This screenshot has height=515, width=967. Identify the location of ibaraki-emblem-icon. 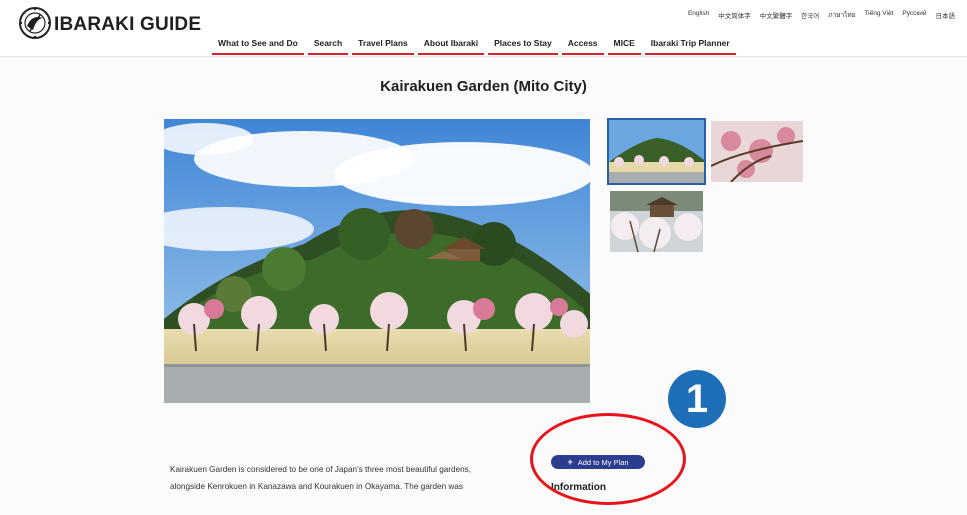
(35, 23).